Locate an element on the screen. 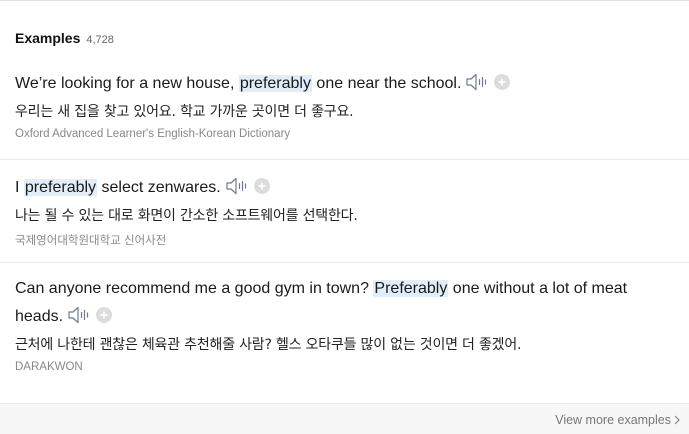 The width and height of the screenshot is (689, 434). examples-header: Examples 4,728 is located at coordinates (64, 38).